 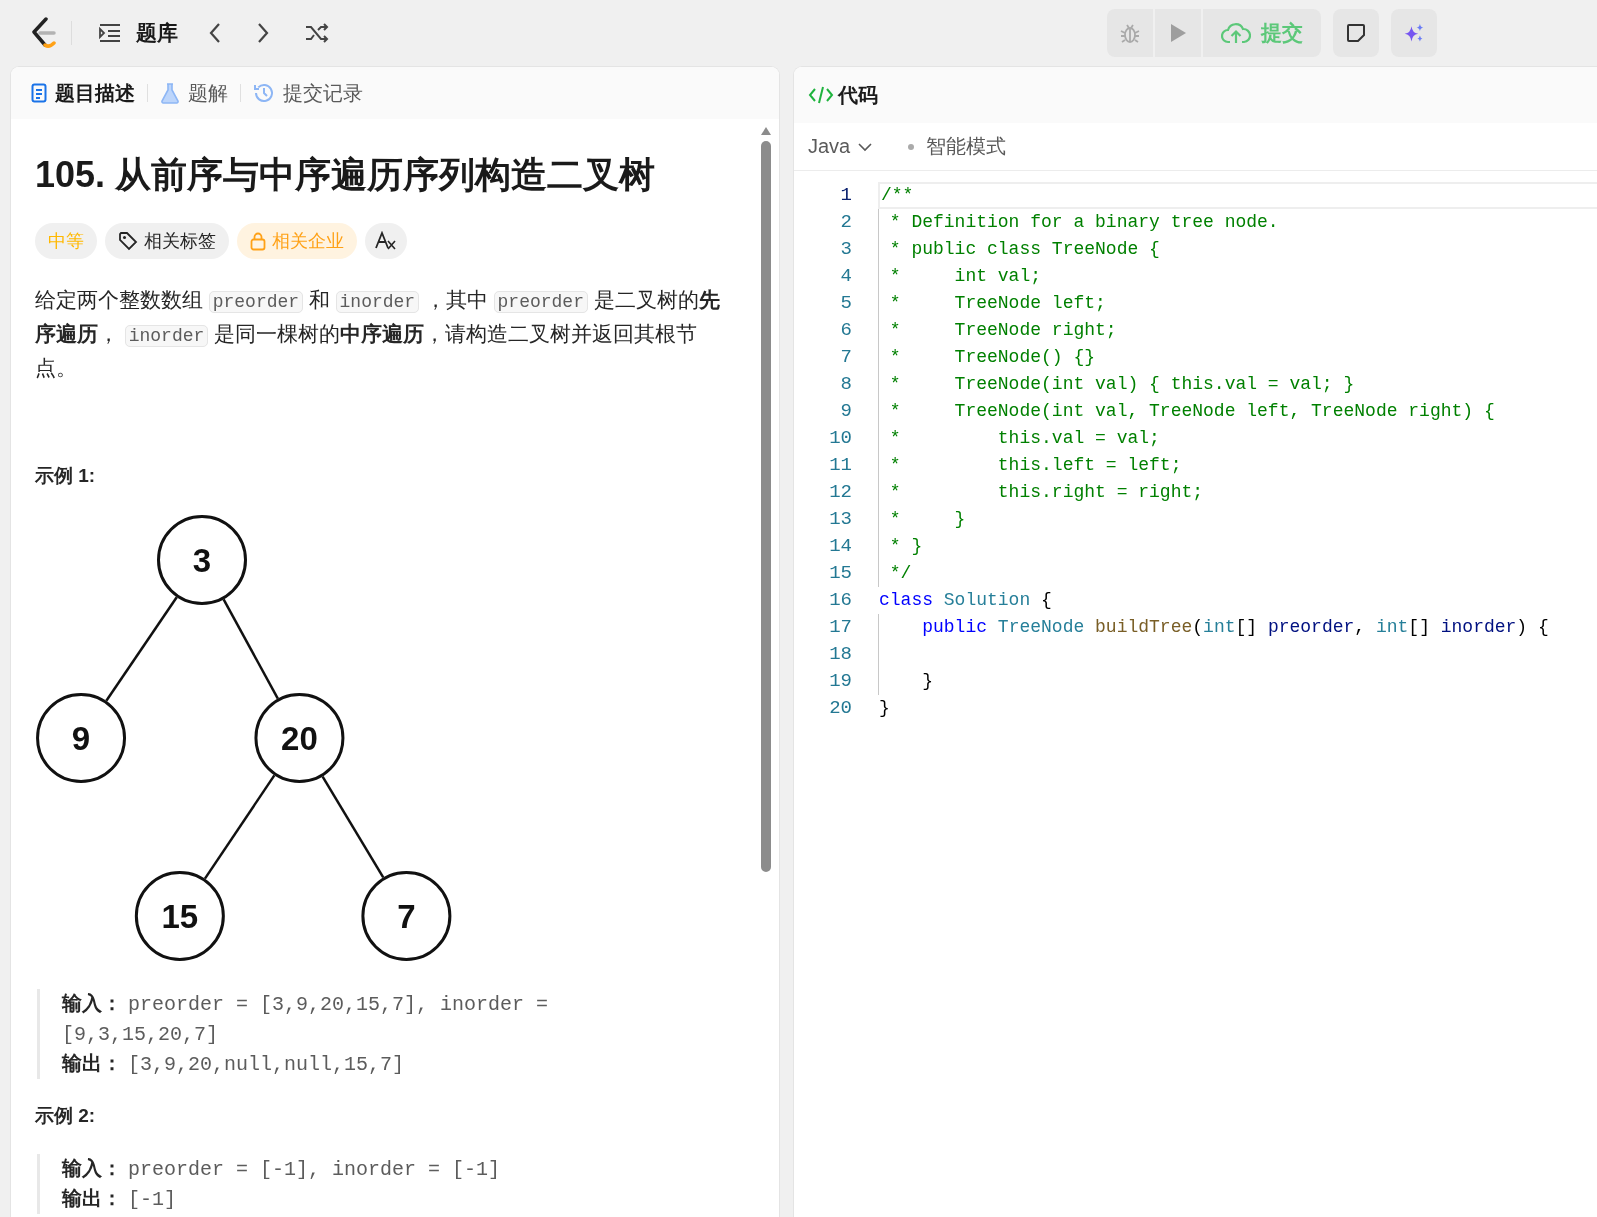 What do you see at coordinates (234, 1064) in the screenshot?
I see `example-text: 输出： [3,9,20,null,null,15,7]` at bounding box center [234, 1064].